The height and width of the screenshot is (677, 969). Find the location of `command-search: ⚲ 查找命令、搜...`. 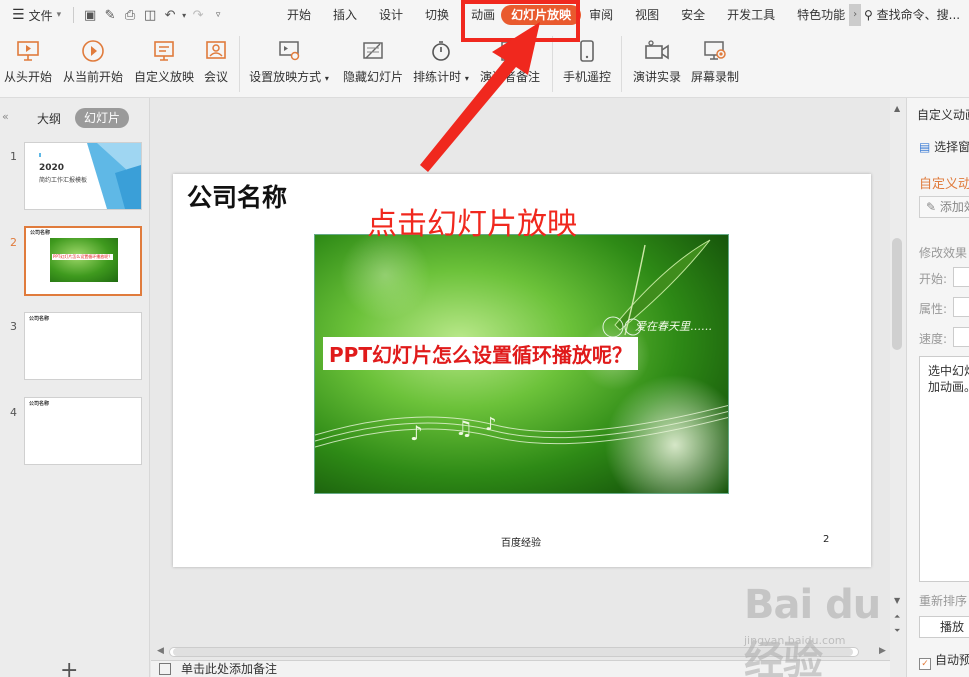

command-search: ⚲ 查找命令、搜... is located at coordinates (912, 15).